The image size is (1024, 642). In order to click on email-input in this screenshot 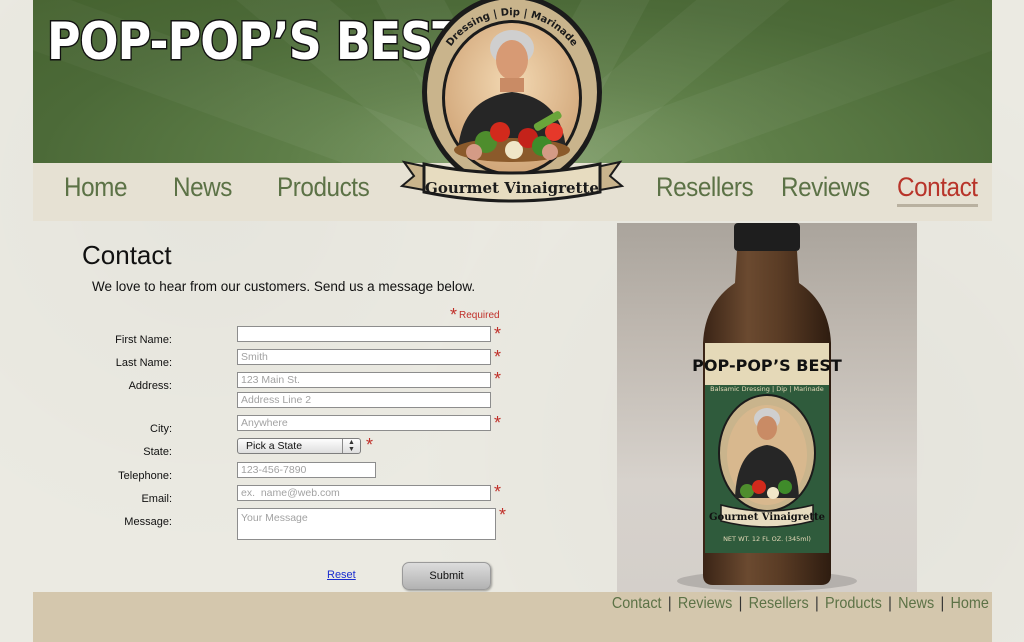, I will do `click(364, 493)`.